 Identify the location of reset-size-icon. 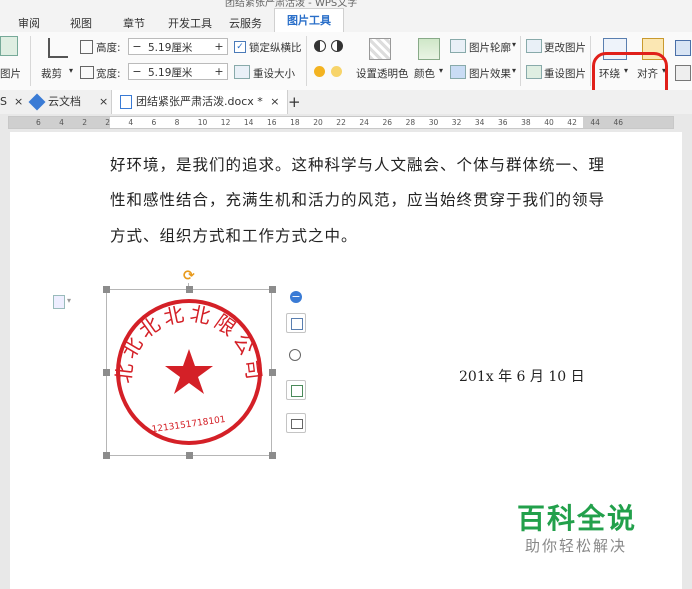
(242, 72).